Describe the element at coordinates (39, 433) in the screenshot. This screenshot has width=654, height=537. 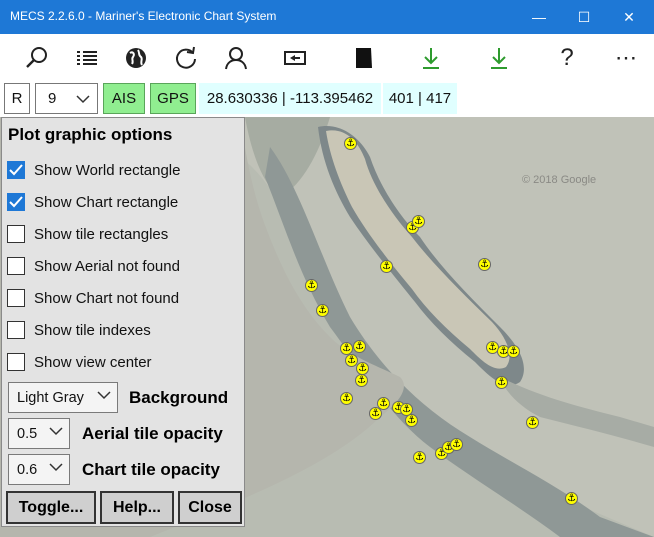
I see `aerial-opacity-select: 0.5` at that location.